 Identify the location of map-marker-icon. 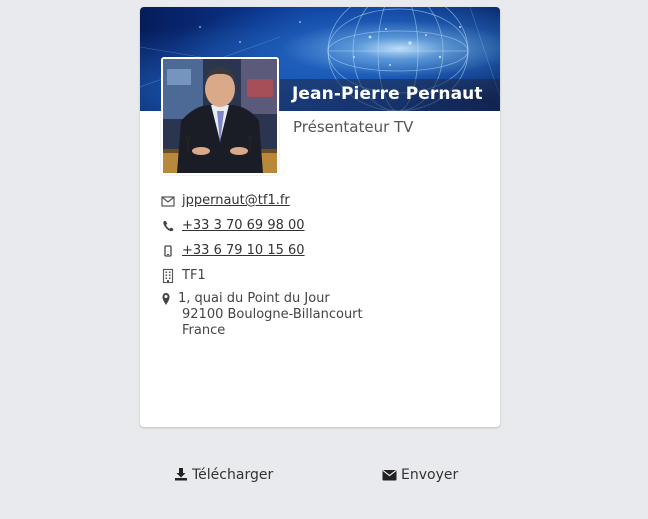
(168, 299).